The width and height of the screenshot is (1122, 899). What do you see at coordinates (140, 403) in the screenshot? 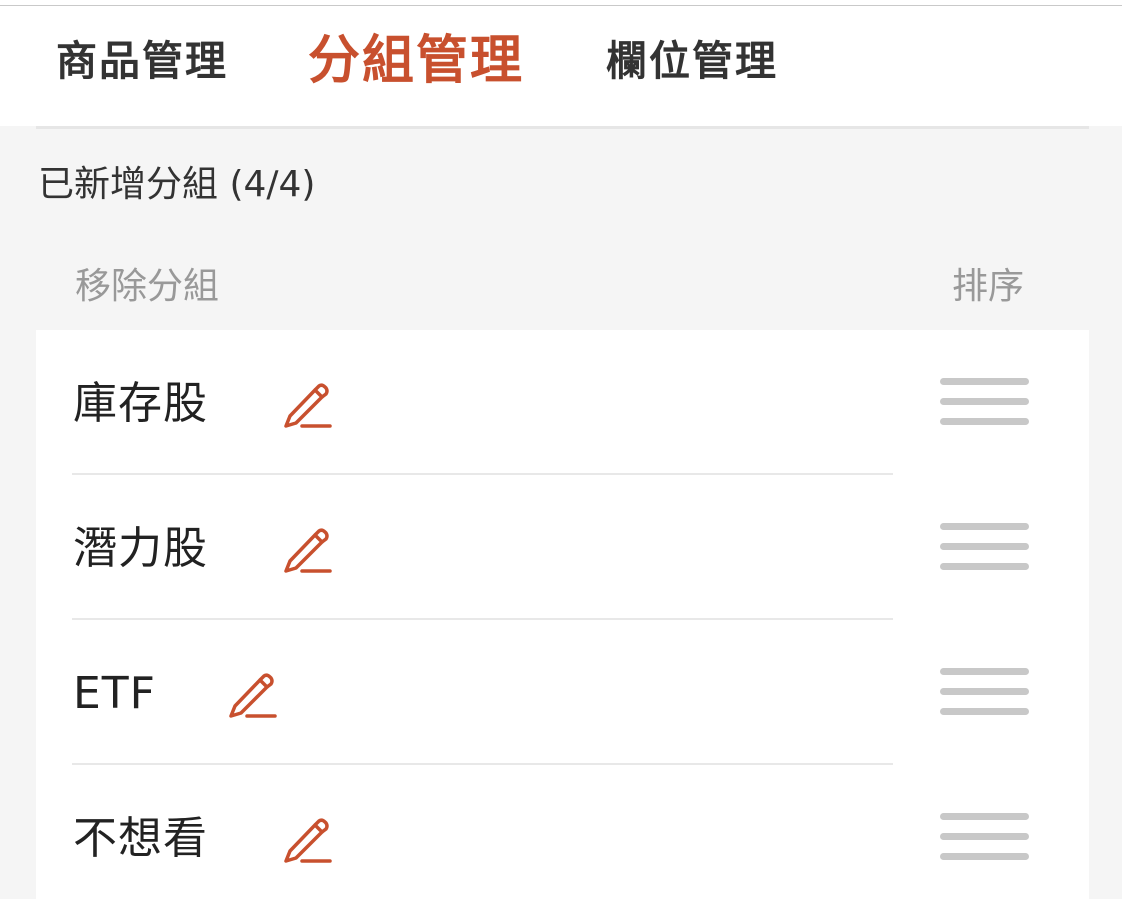
I see `group-name: 庫存股` at bounding box center [140, 403].